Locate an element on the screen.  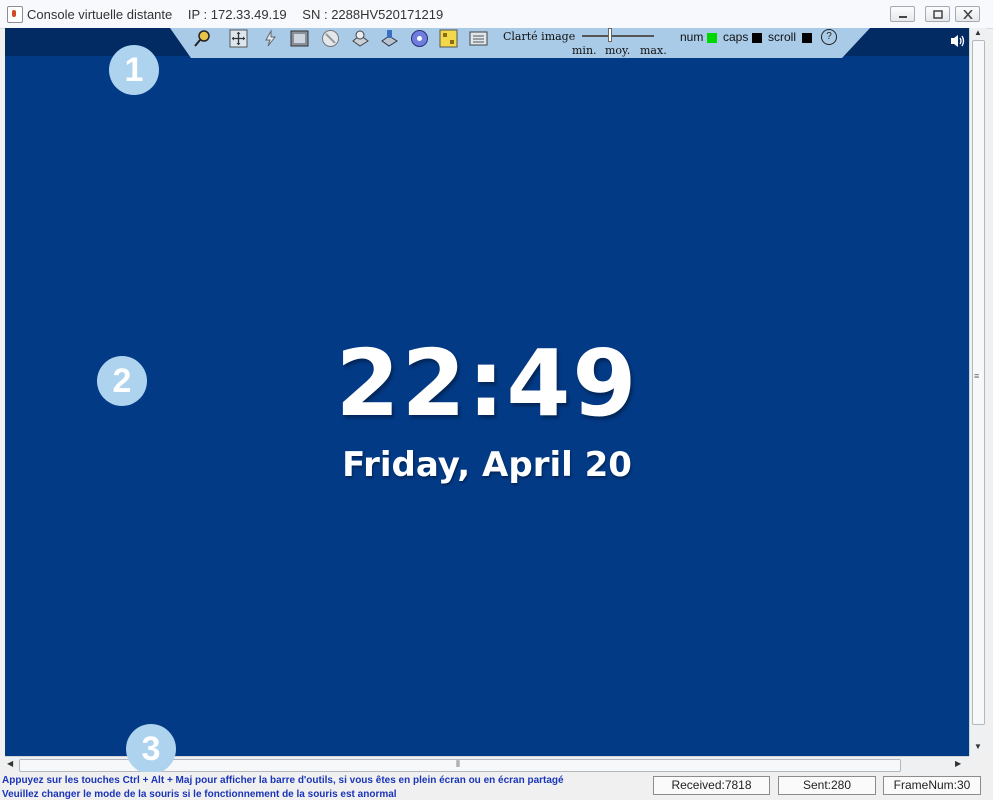
scroll-up-arrow-icon: ▲ is located at coordinates (978, 32).